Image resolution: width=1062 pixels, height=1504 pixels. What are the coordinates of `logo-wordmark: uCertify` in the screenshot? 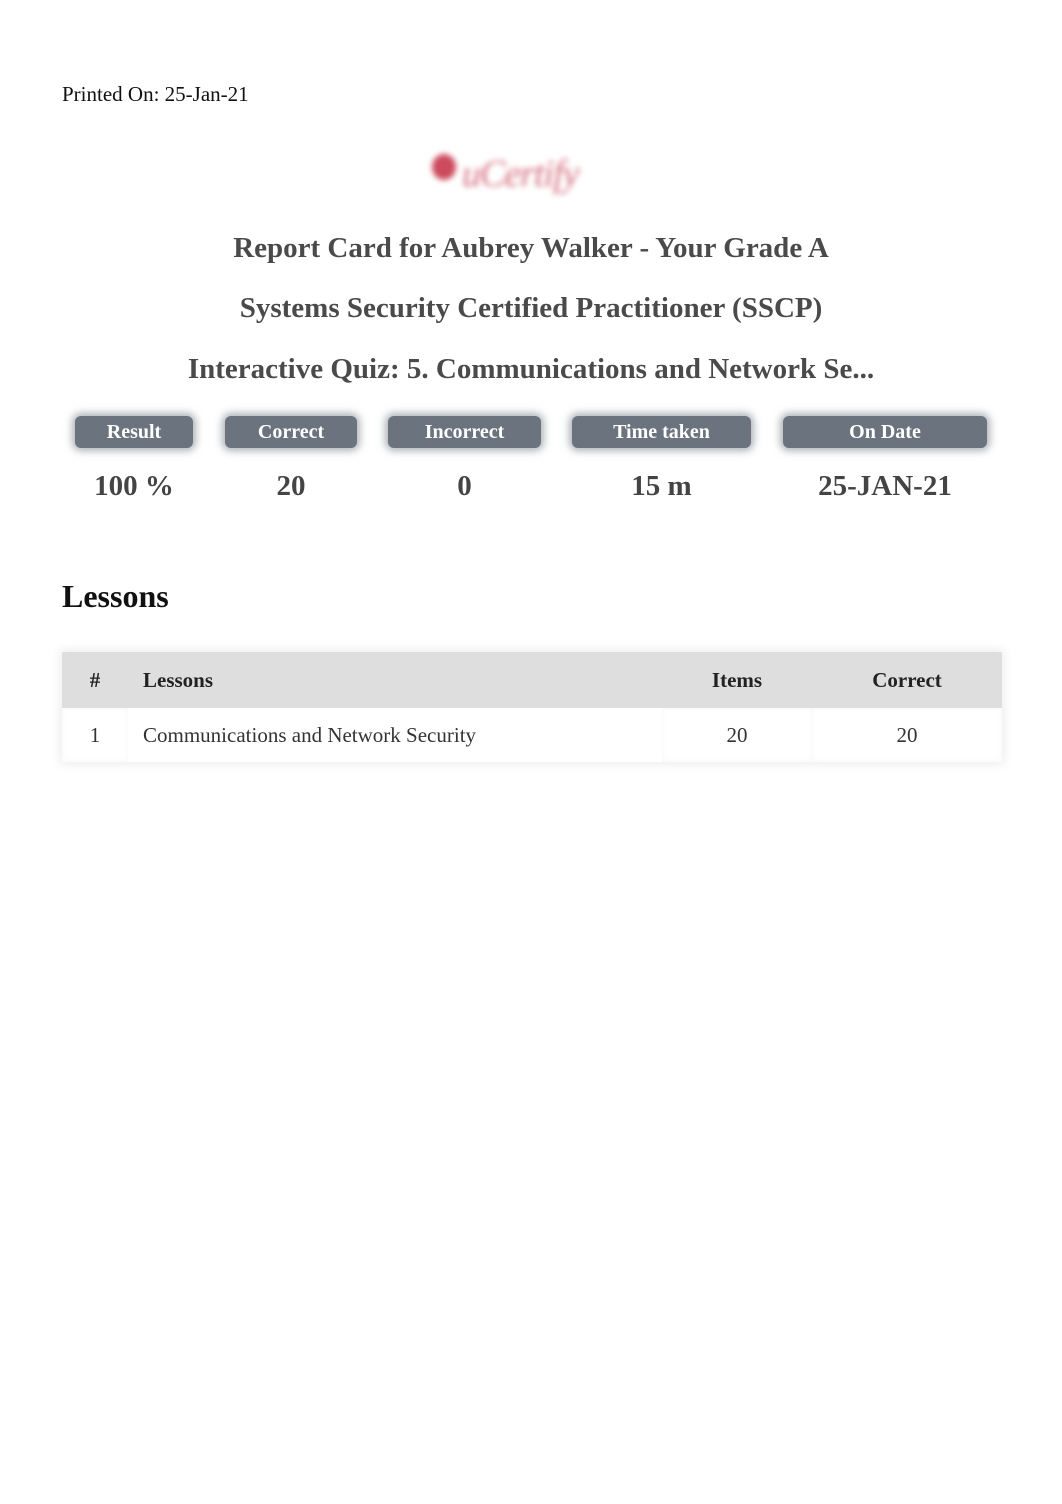 It's located at (521, 174).